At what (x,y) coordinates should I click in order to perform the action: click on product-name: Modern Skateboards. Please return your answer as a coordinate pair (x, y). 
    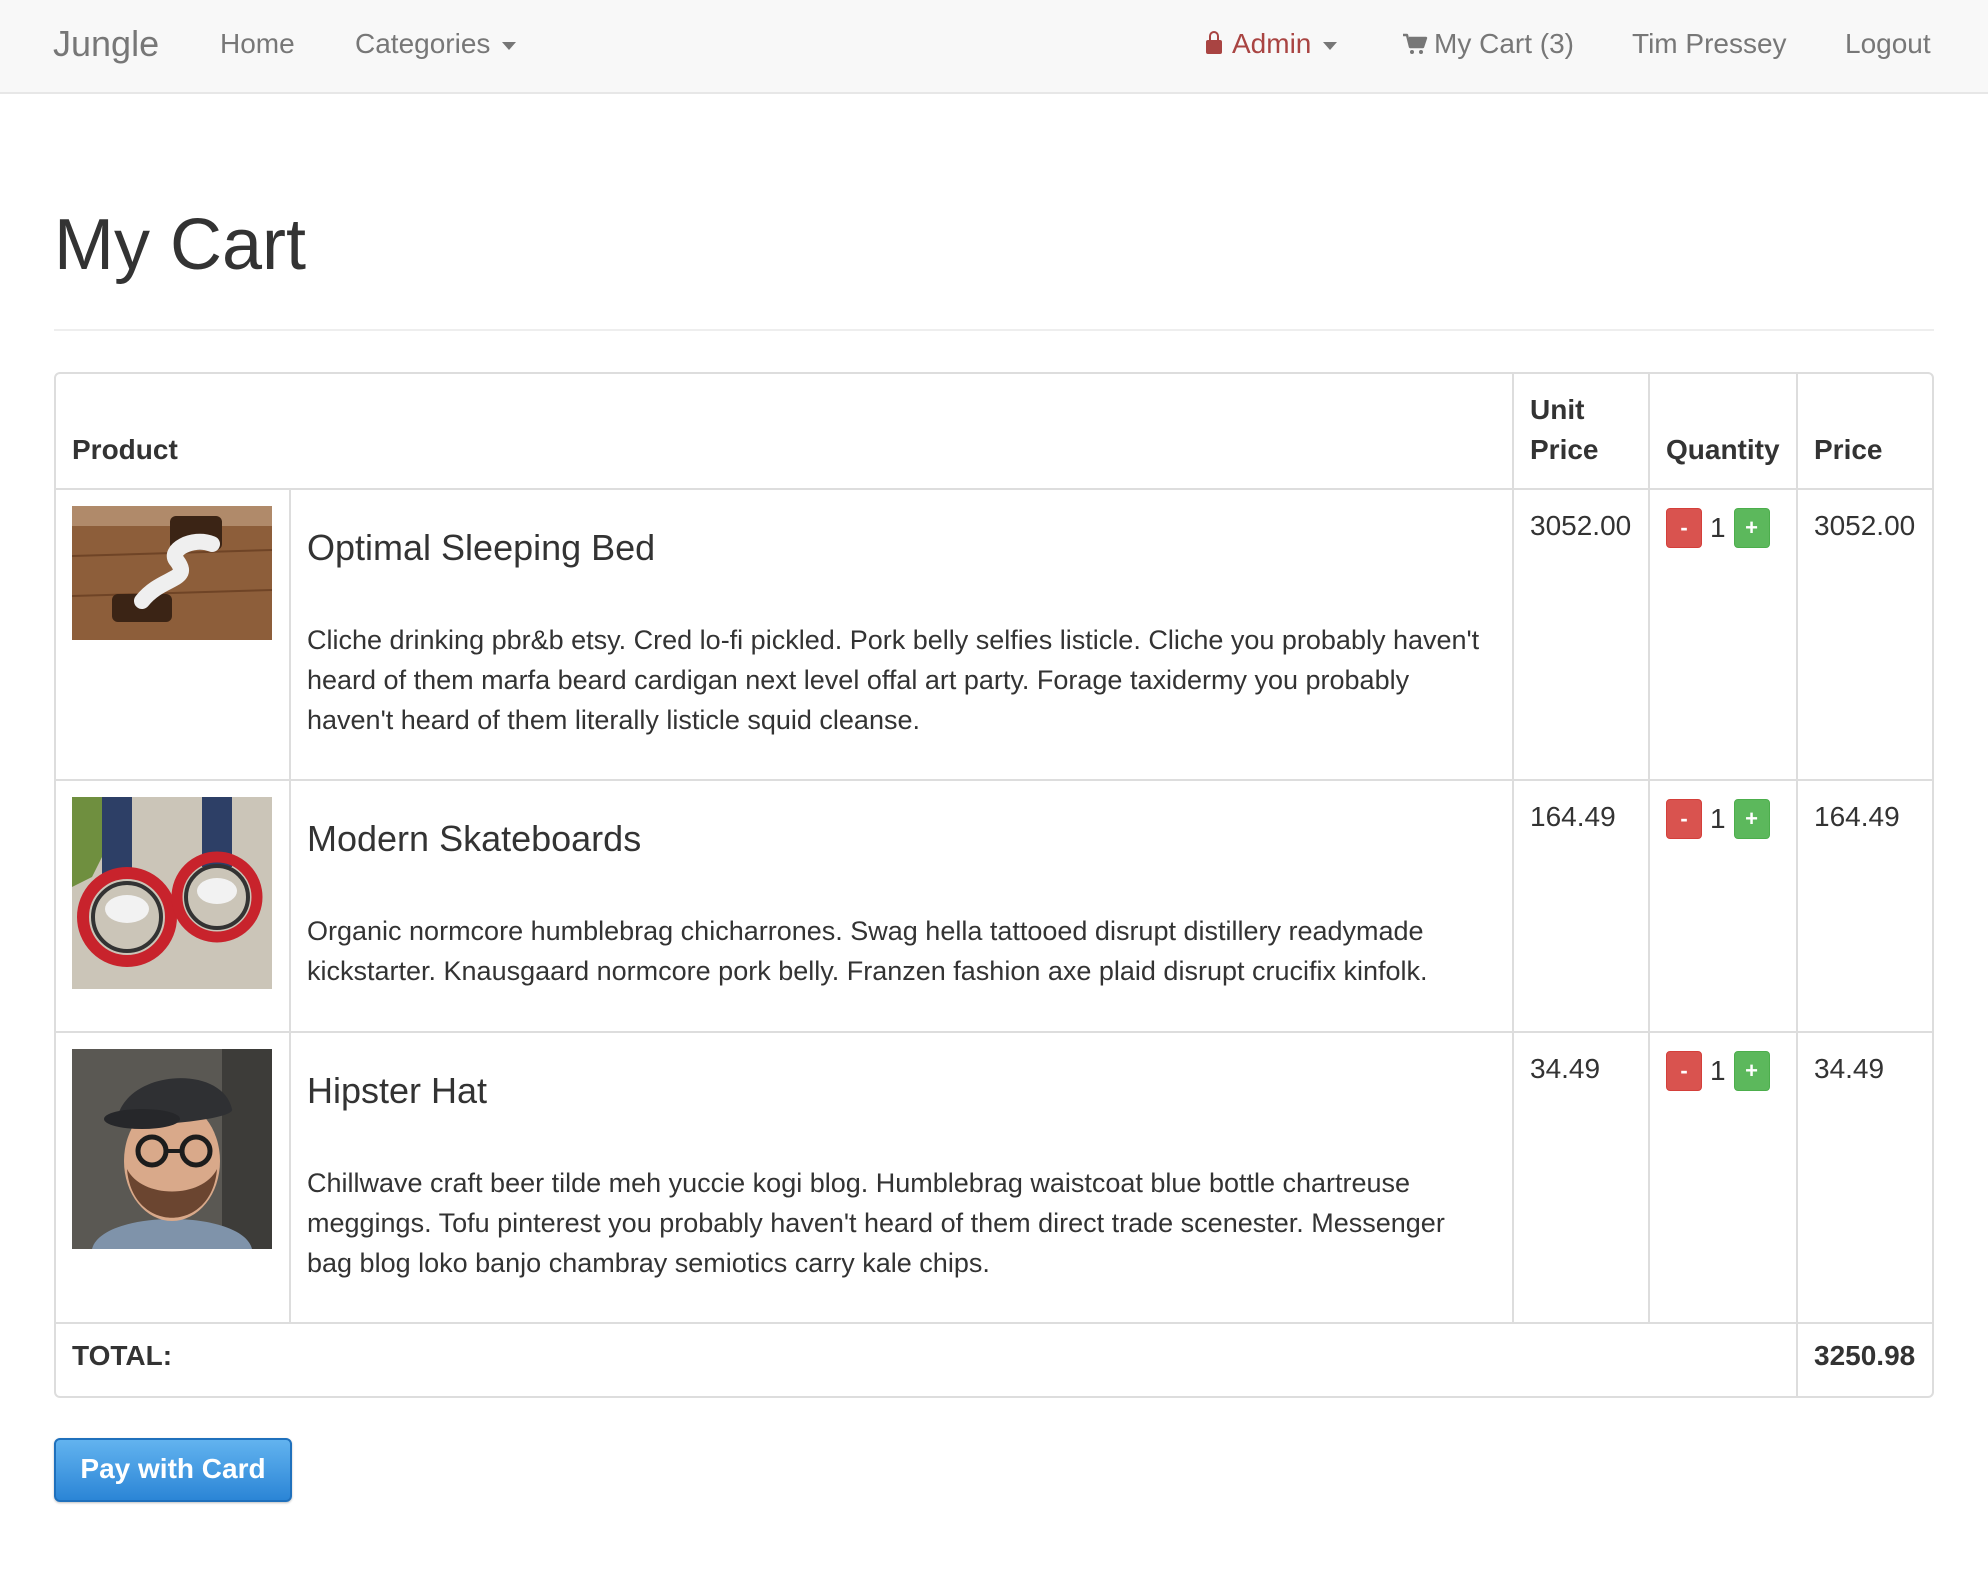
    Looking at the image, I should click on (901, 839).